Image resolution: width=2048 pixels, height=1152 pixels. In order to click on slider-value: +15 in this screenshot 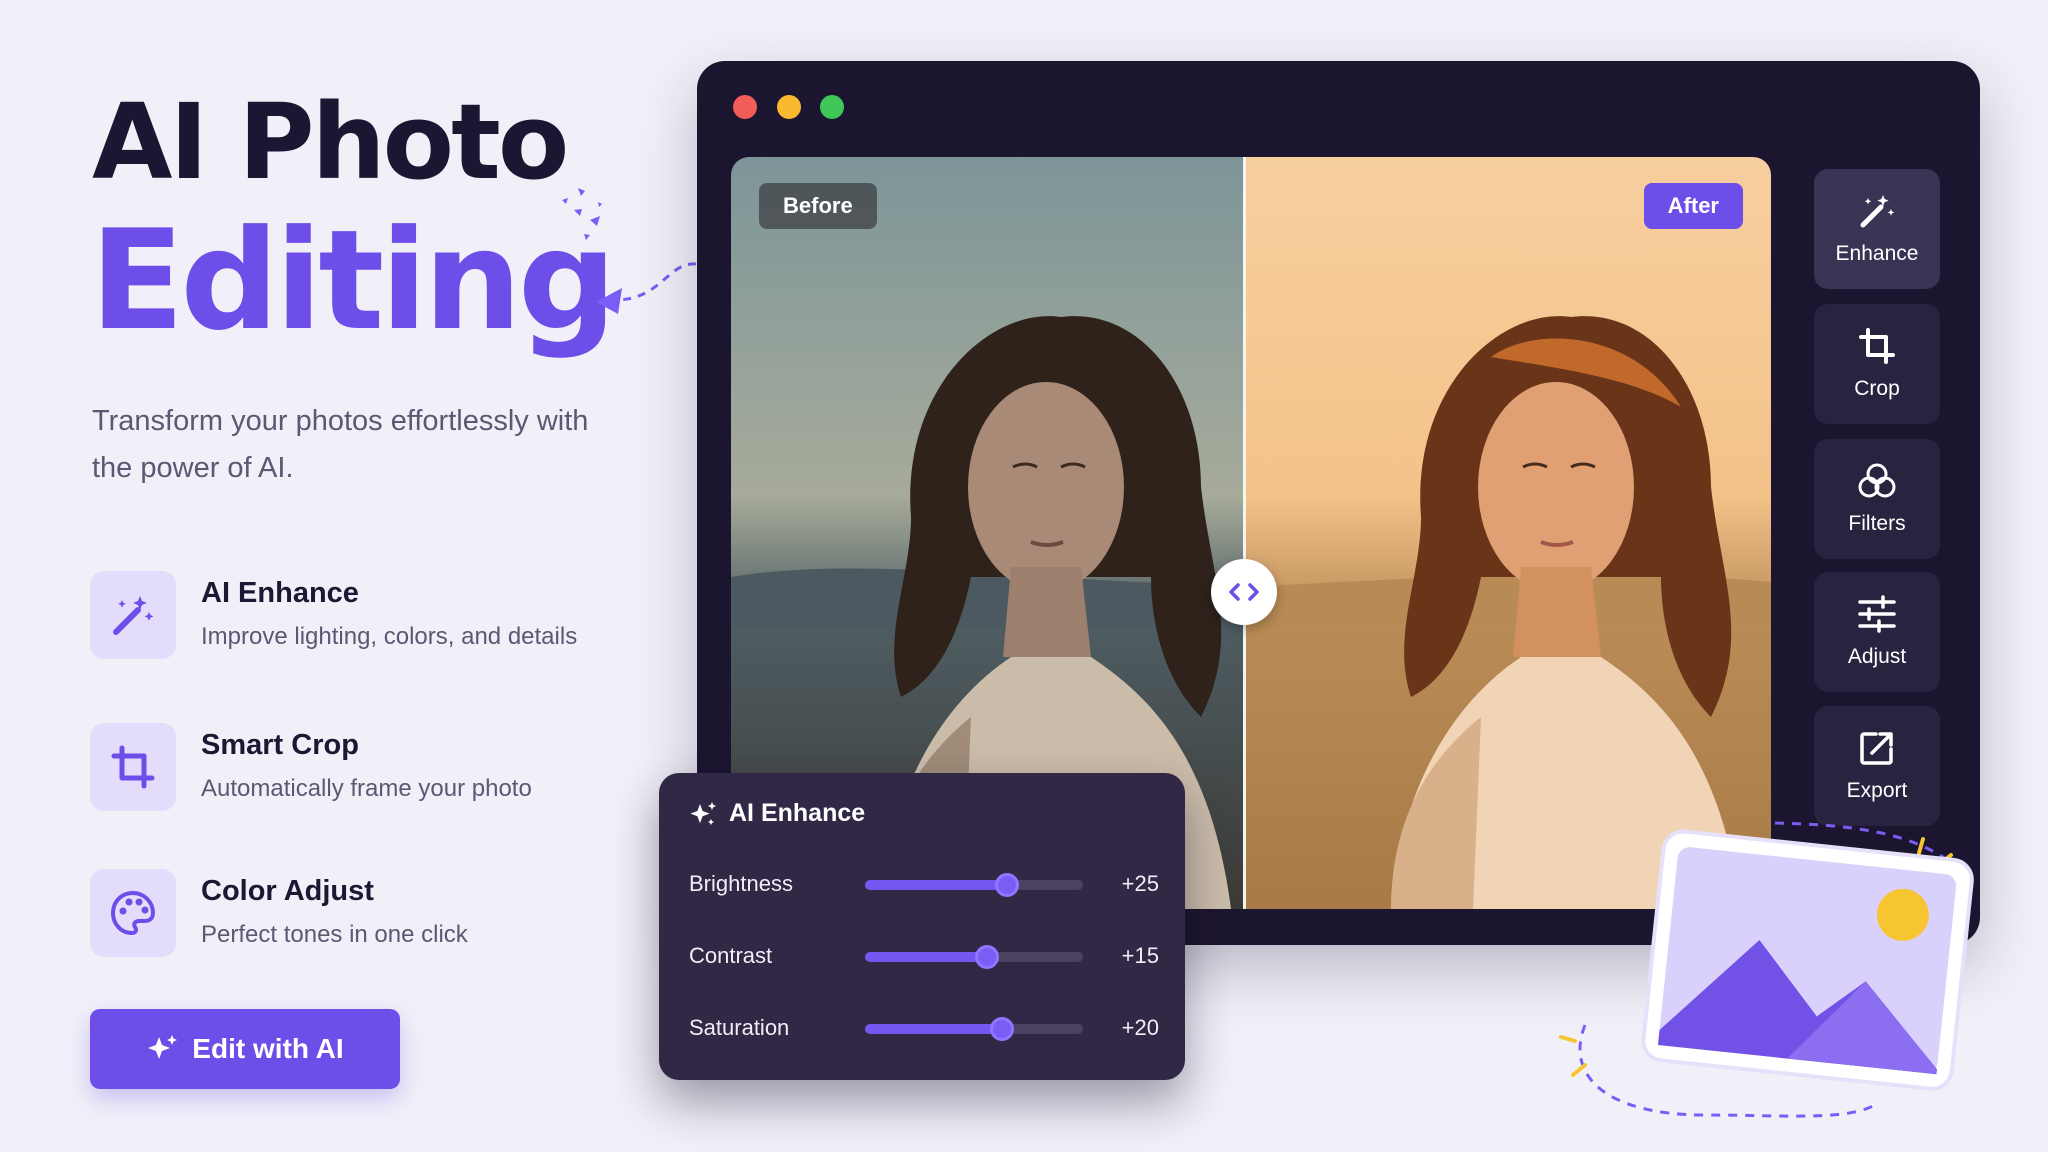, I will do `click(1140, 955)`.